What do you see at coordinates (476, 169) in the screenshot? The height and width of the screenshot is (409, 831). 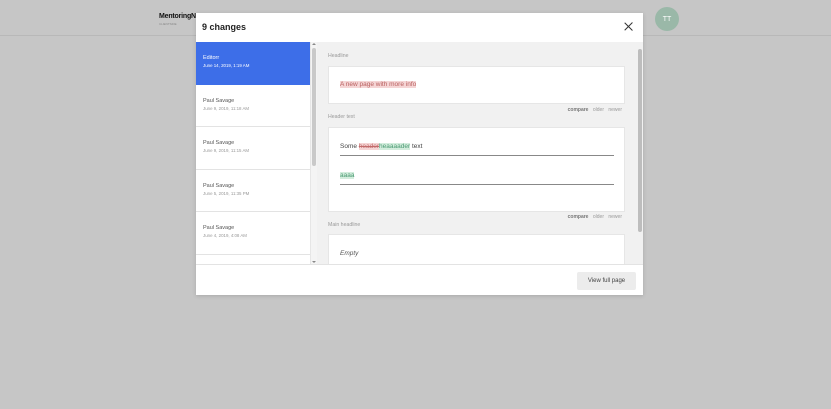 I see `section-box-header-text: Some headerheaaaader text aaaa` at bounding box center [476, 169].